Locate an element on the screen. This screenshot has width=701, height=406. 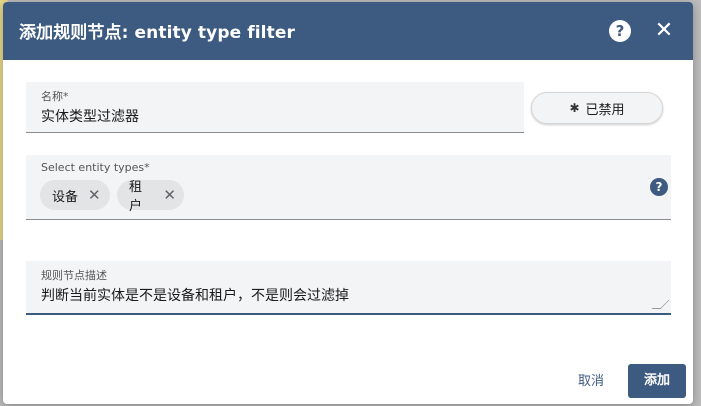
help-icon: ? is located at coordinates (620, 31).